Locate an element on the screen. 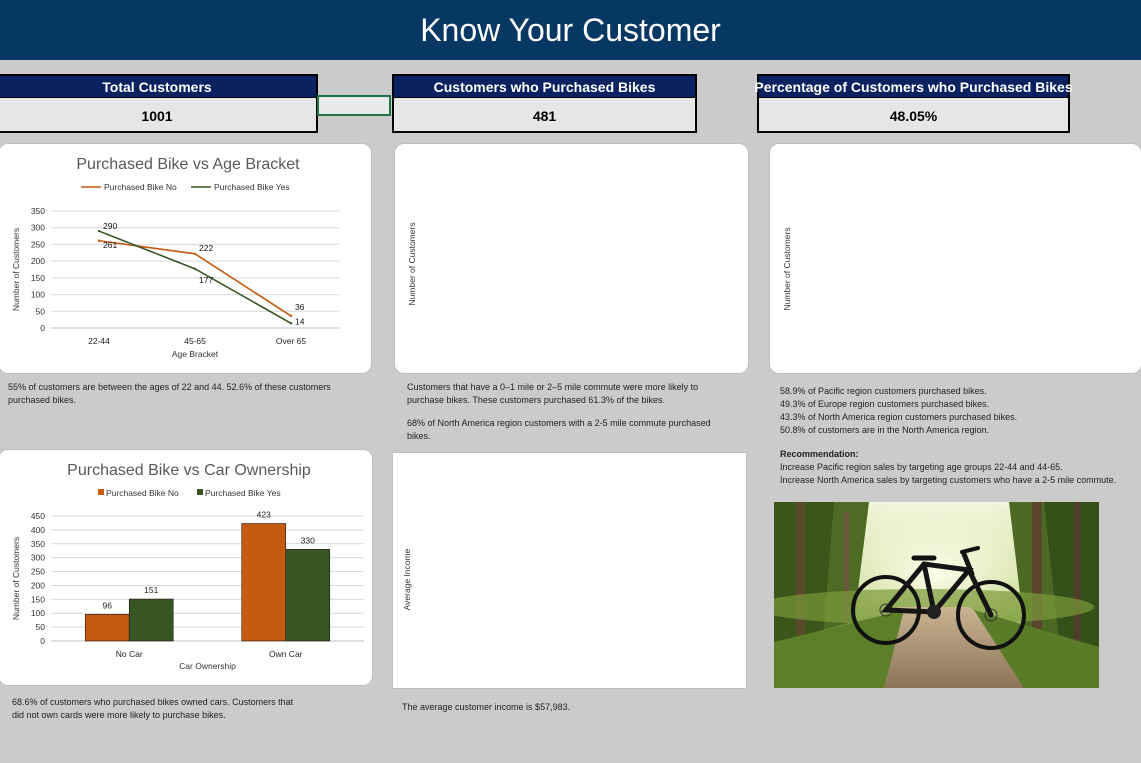 The image size is (1141, 763). age-legend-label-1: Purchased Bike Yes is located at coordinates (252, 187).